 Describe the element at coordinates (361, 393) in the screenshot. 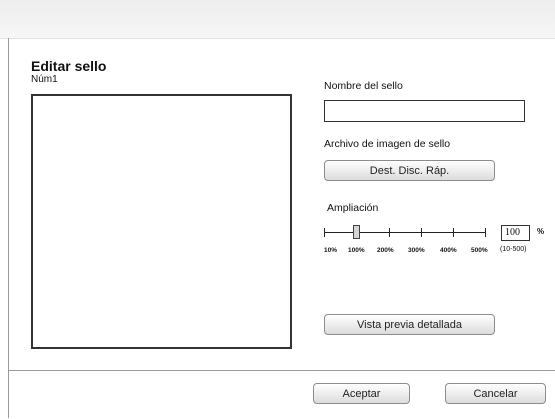

I see `accept-button: Aceptar` at that location.